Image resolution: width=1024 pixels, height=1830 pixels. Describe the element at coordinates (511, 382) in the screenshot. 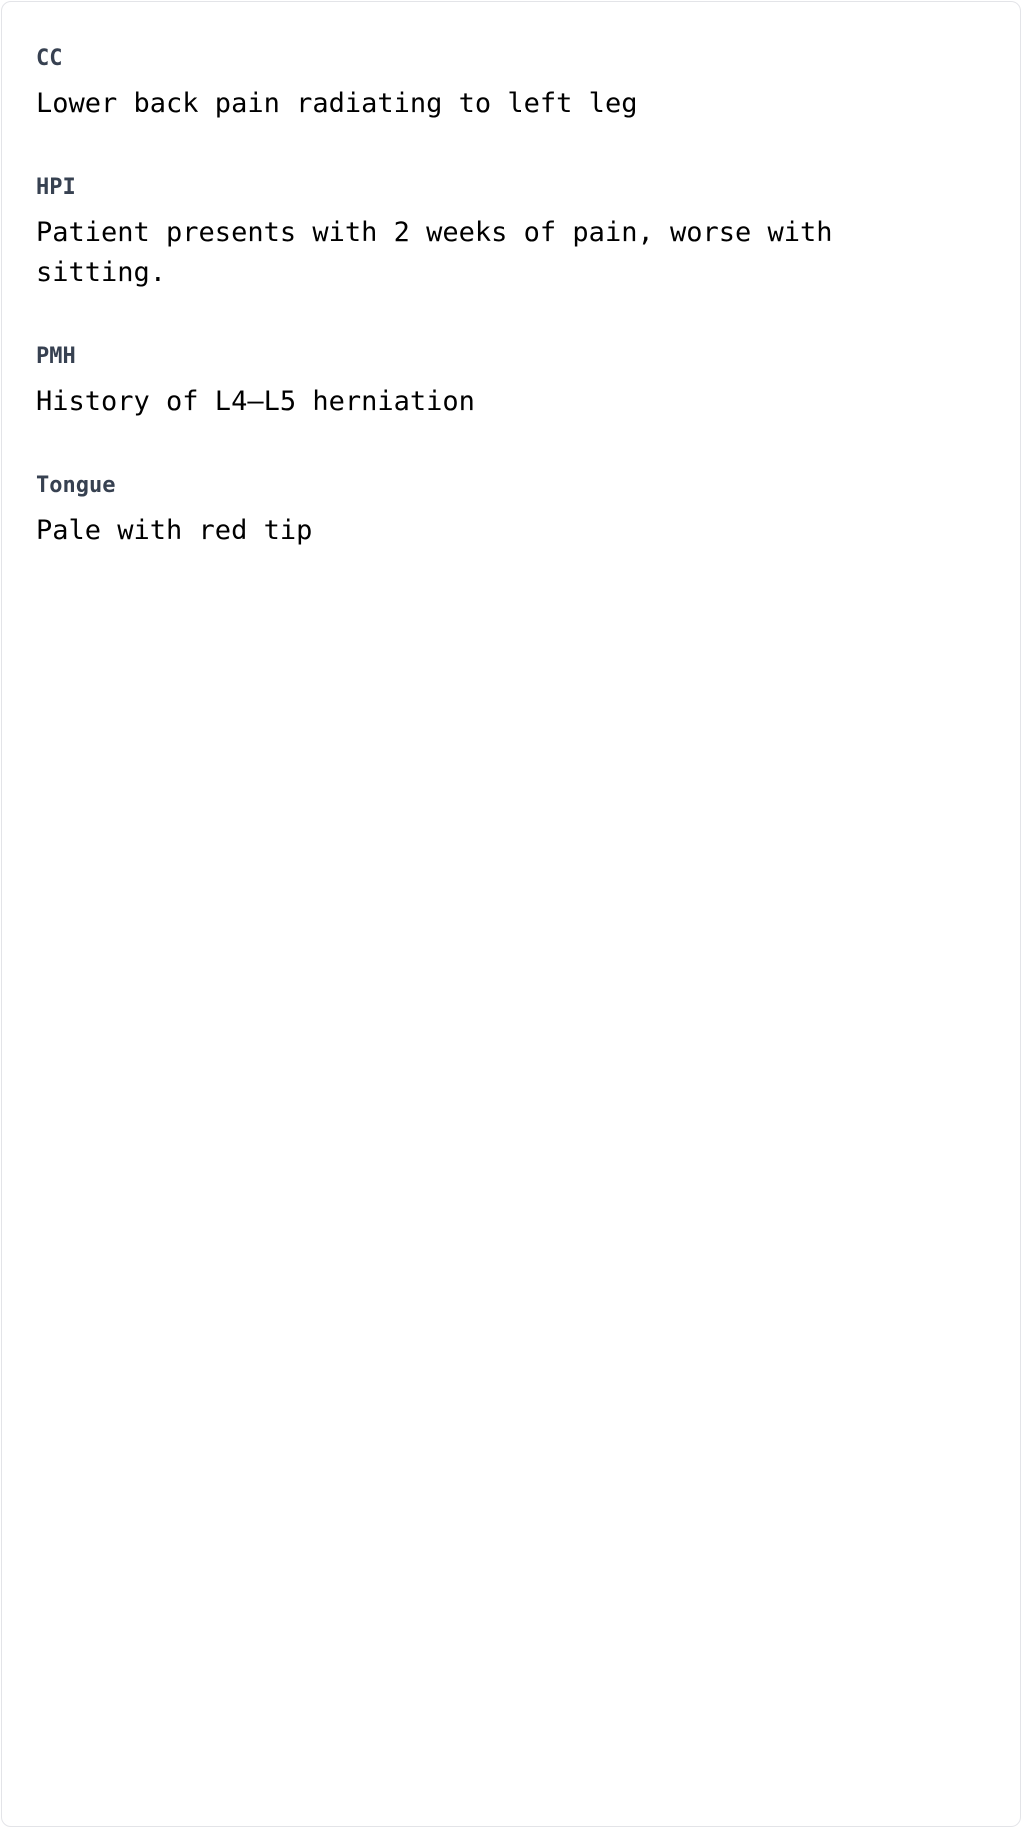

I see `section-pmh: PMH History of L4–L5 herniation` at that location.